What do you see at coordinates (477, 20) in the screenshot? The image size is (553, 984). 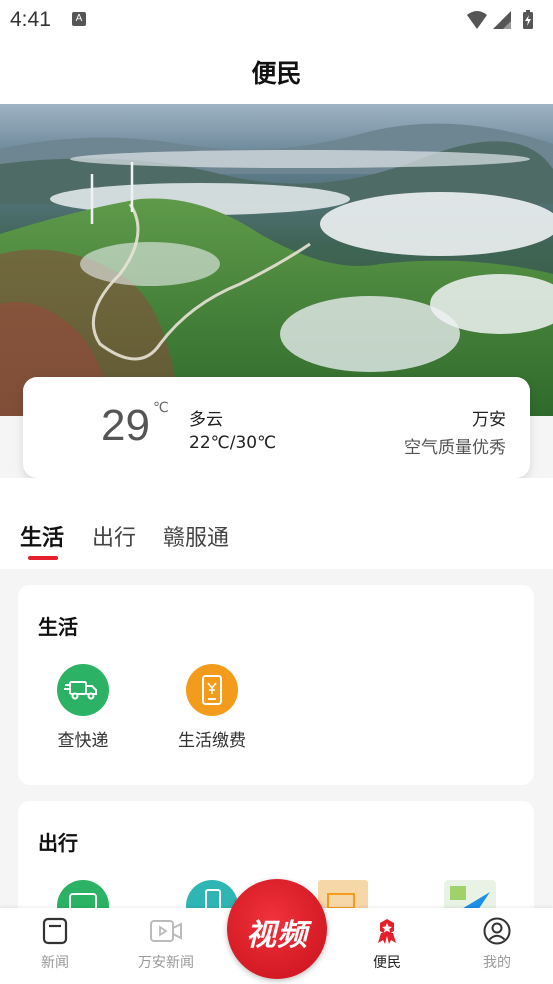 I see `wifi-icon` at bounding box center [477, 20].